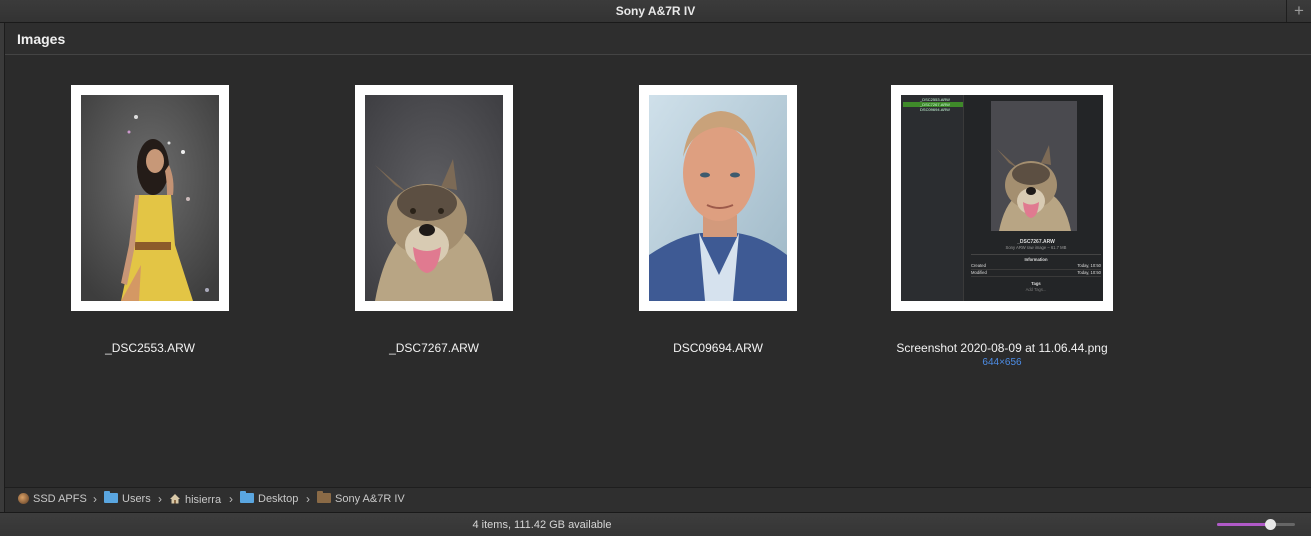  I want to click on path-item-label: SSD APFS, so click(60, 499).